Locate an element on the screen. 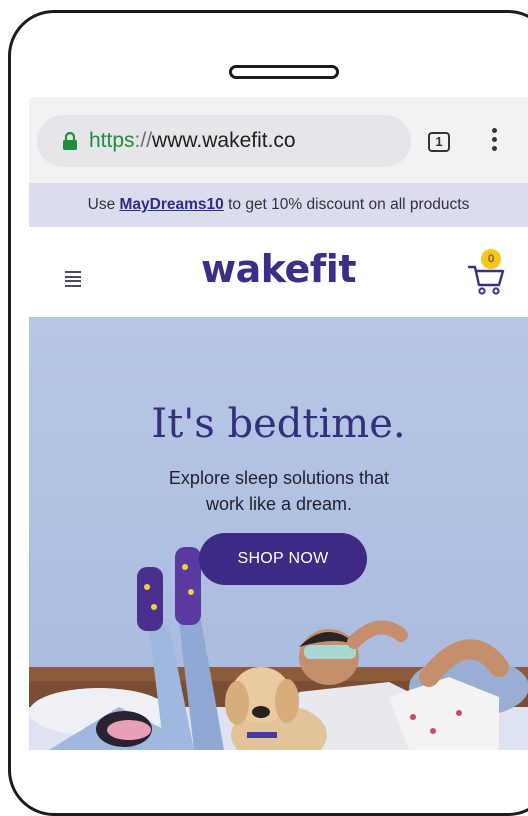 The width and height of the screenshot is (528, 816). shop-now-button: SHOP NOW is located at coordinates (283, 559).